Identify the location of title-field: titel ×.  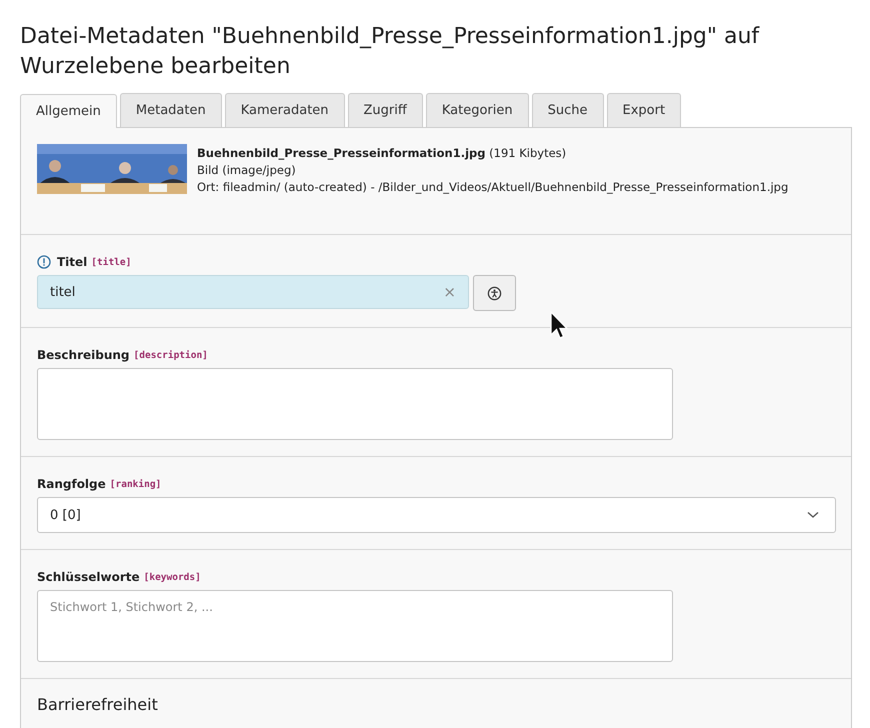
(253, 292).